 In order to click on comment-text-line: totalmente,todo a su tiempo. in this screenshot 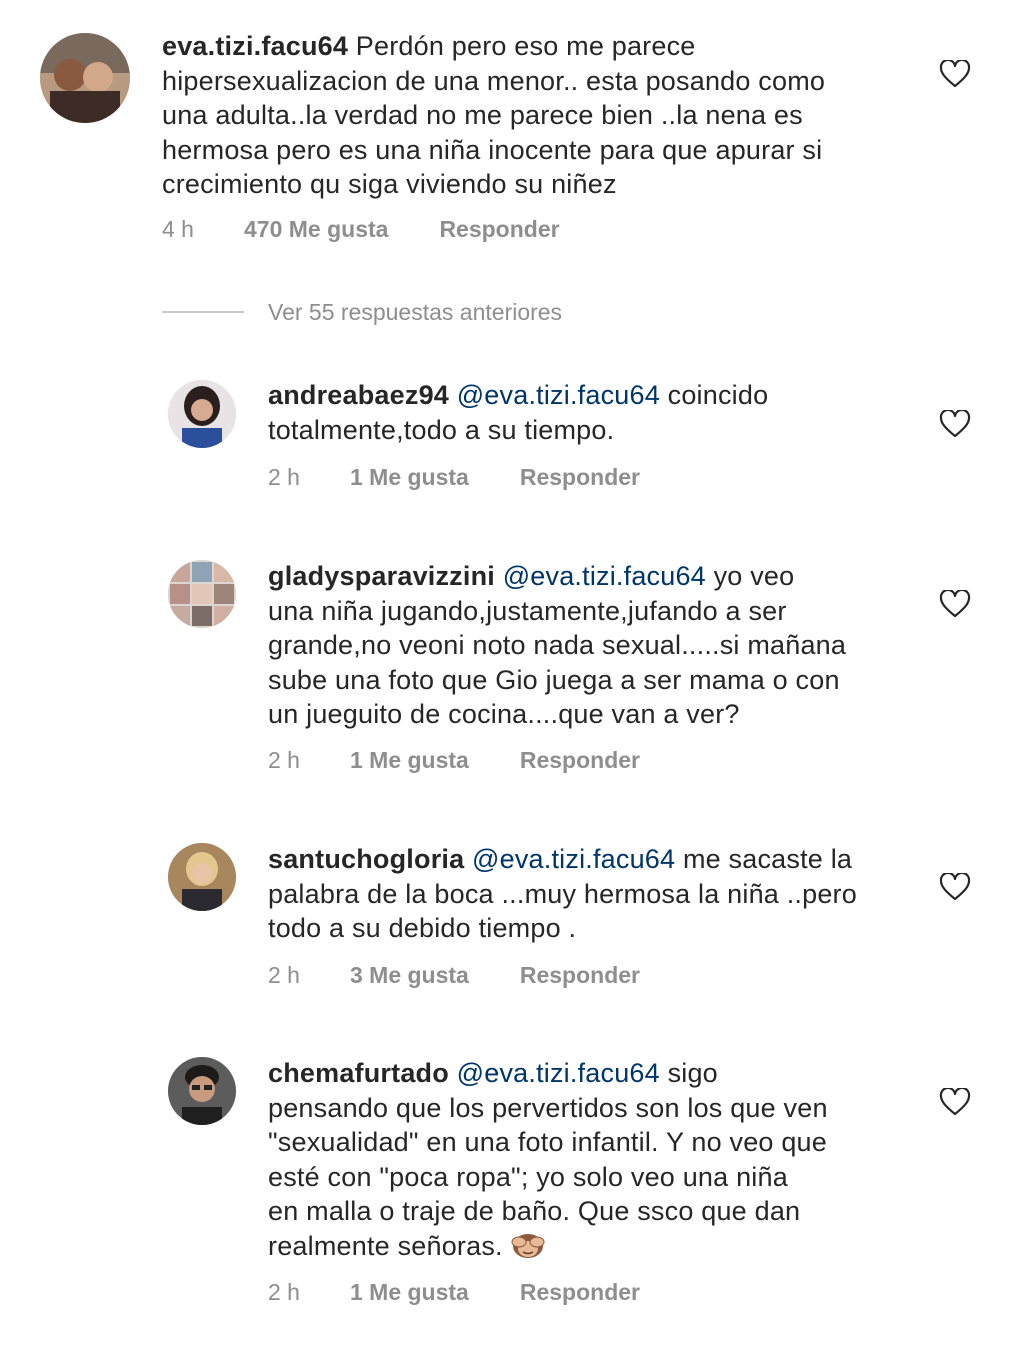, I will do `click(441, 429)`.